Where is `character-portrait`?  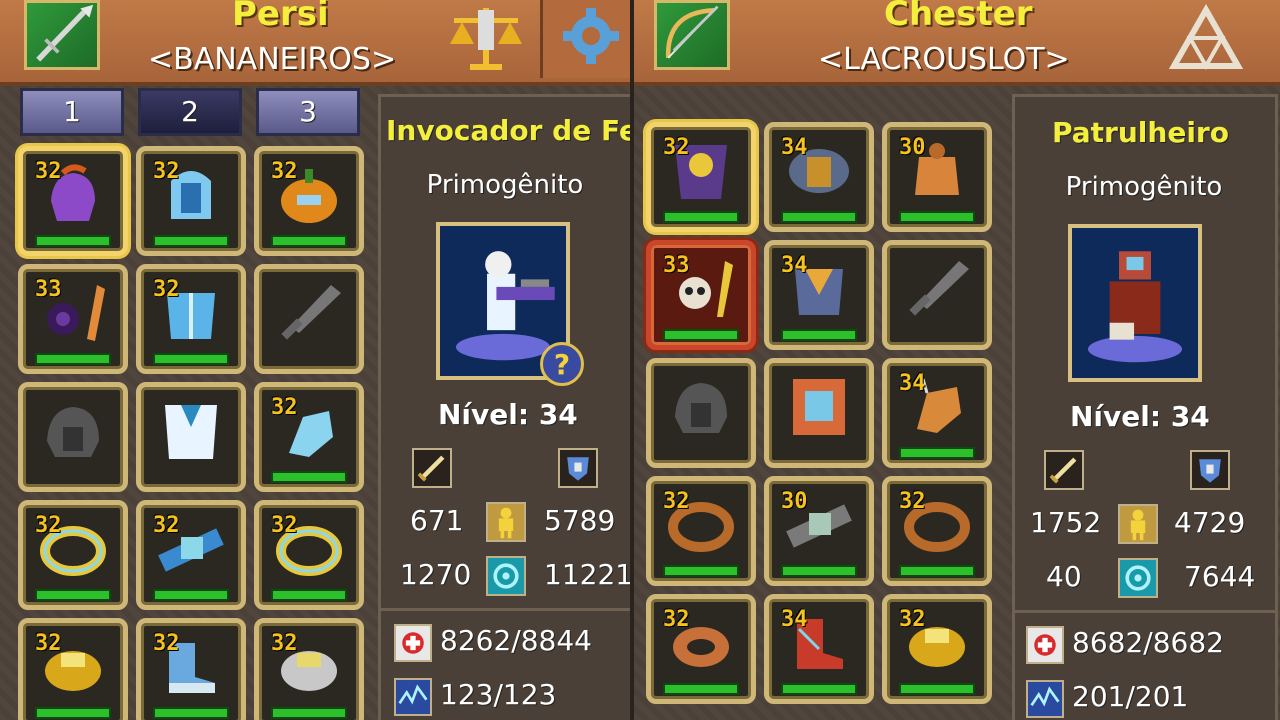 character-portrait is located at coordinates (1135, 303).